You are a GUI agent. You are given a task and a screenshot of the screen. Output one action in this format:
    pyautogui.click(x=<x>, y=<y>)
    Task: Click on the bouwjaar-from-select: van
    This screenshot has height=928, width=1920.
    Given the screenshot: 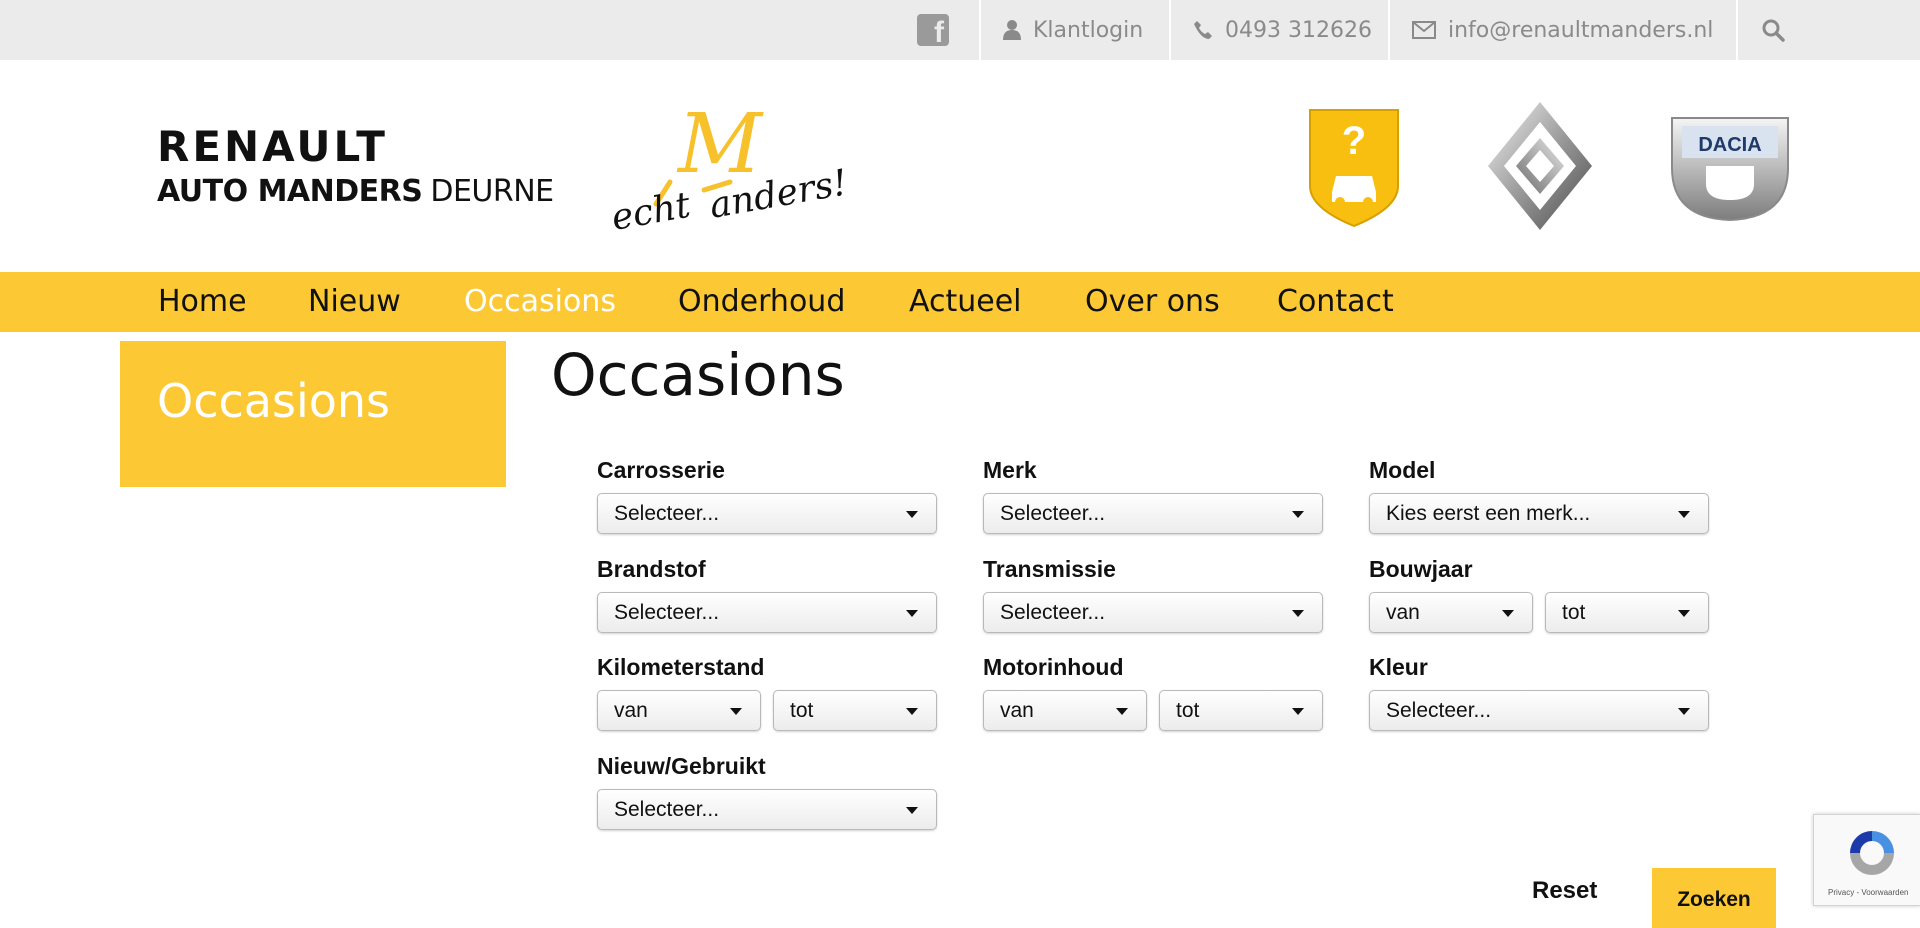 What is the action you would take?
    pyautogui.click(x=1451, y=612)
    